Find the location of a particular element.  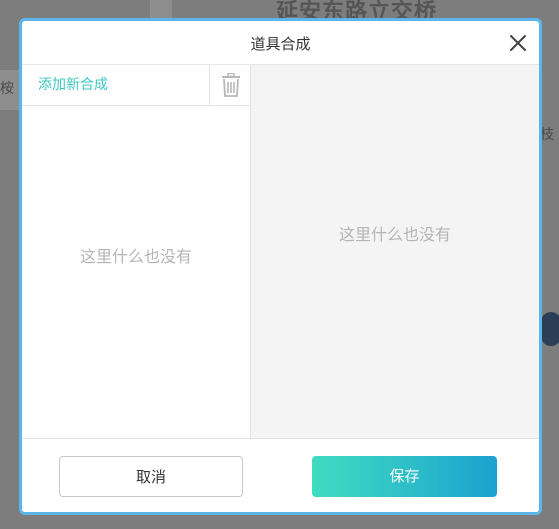

save-button: 保存 is located at coordinates (404, 476).